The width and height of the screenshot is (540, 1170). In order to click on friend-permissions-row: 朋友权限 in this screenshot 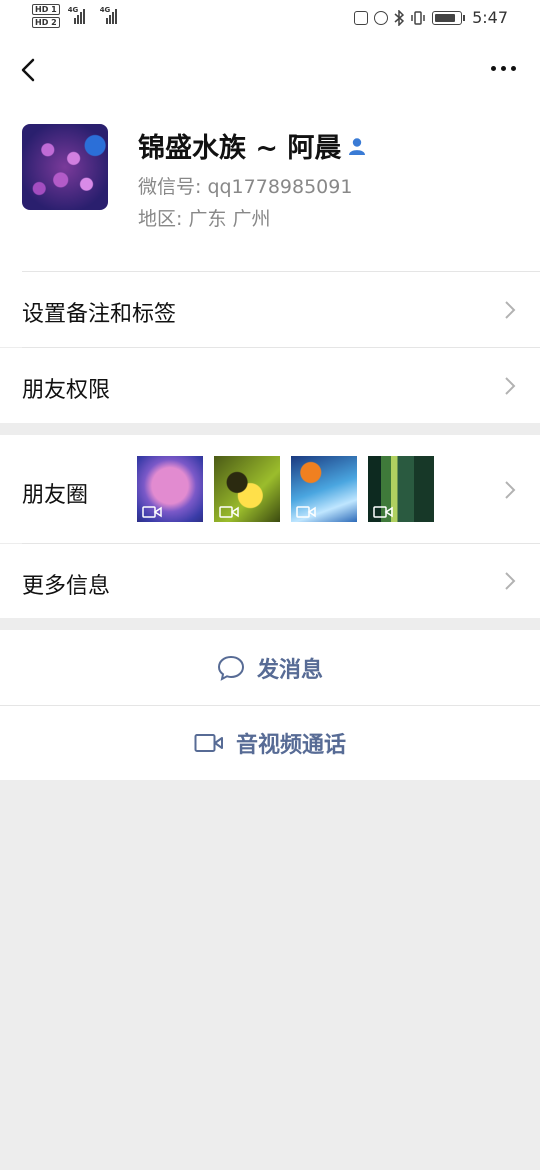, I will do `click(270, 385)`.